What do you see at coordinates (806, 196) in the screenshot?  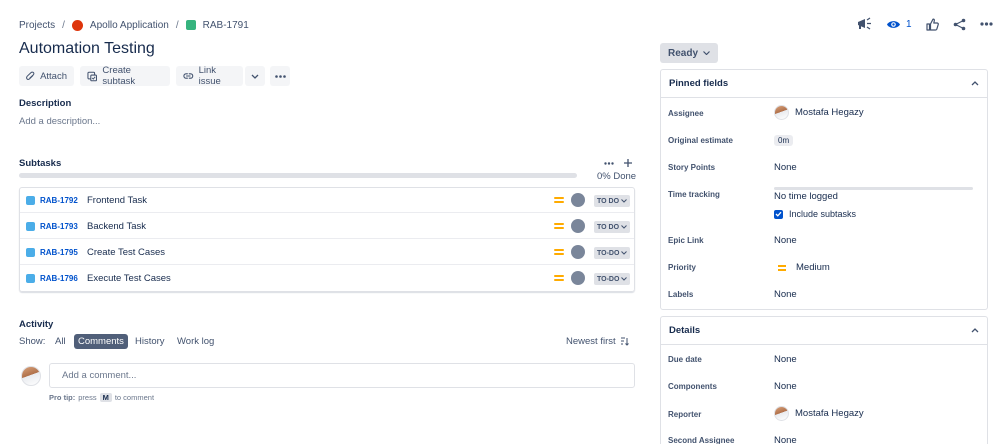 I see `time-tracking-value: No time logged` at bounding box center [806, 196].